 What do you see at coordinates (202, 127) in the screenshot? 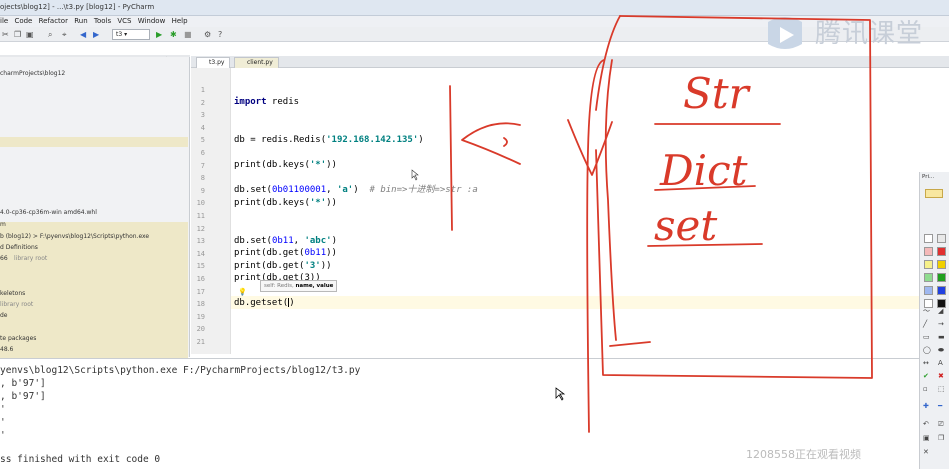
I see `line-number: 4` at bounding box center [202, 127].